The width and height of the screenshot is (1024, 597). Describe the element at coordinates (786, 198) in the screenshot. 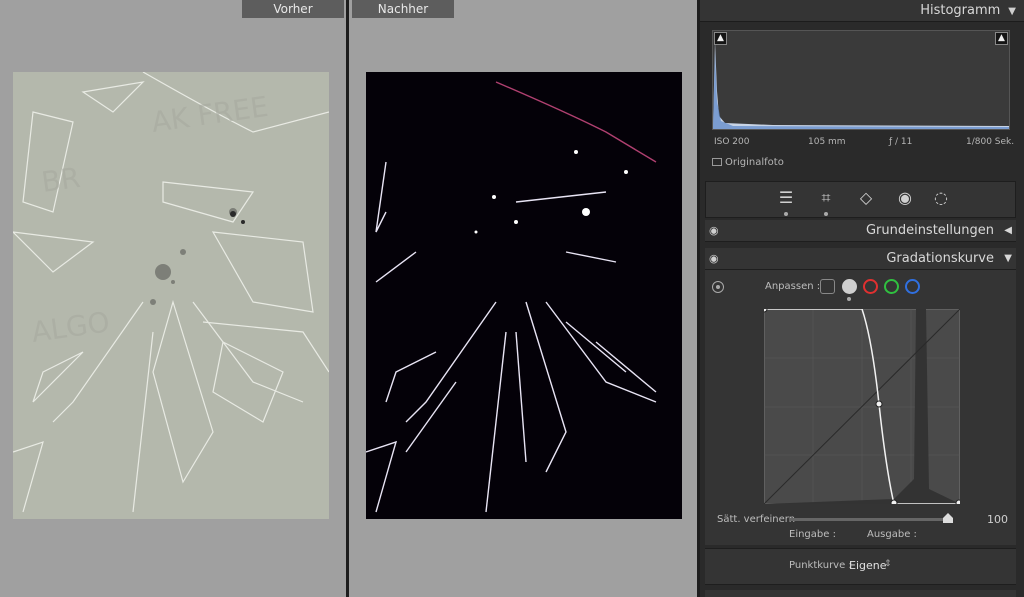

I see `sliders-icon: ☰` at that location.